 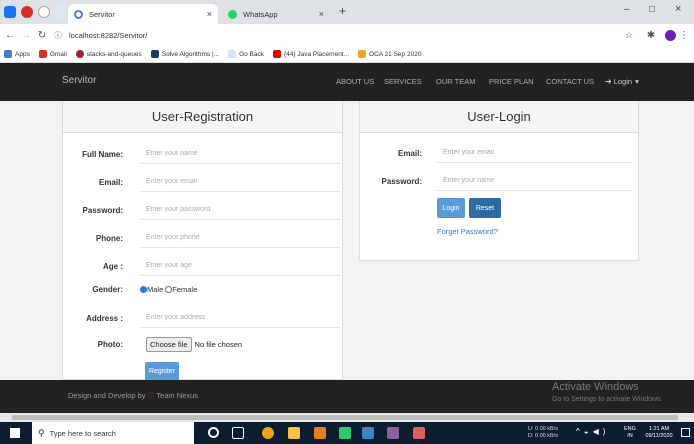 I want to click on back-icon: ←, so click(x=10, y=35).